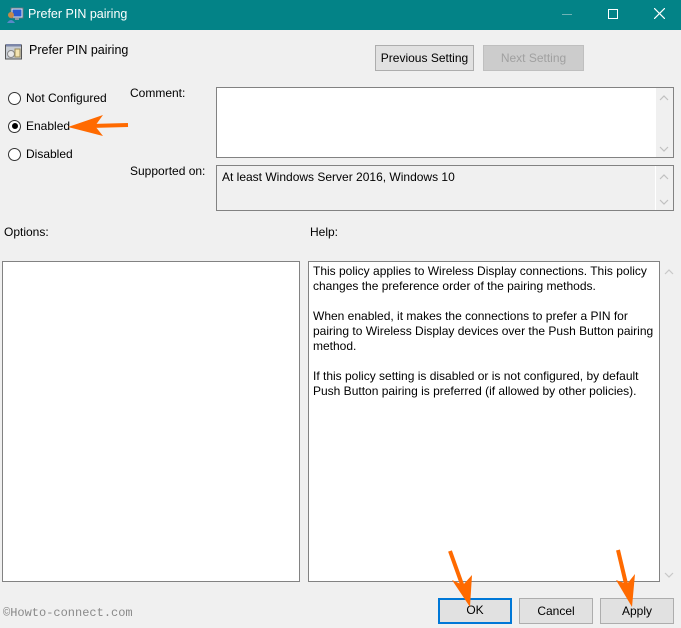 This screenshot has height=628, width=681. Describe the element at coordinates (625, 578) in the screenshot. I see `arrow-to-apply` at that location.